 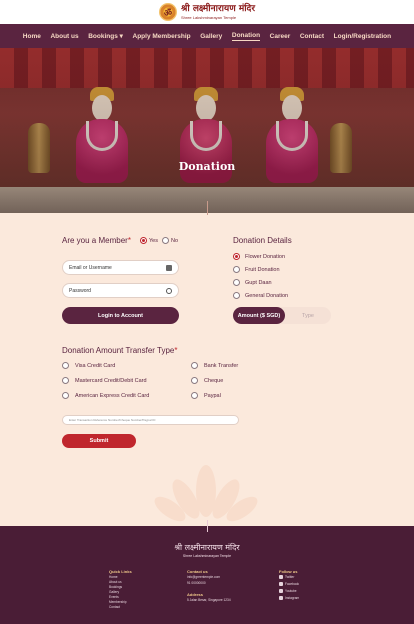 What do you see at coordinates (111, 381) in the screenshot?
I see `transfer-option-label: Mastercard Credit/Debit Card` at bounding box center [111, 381].